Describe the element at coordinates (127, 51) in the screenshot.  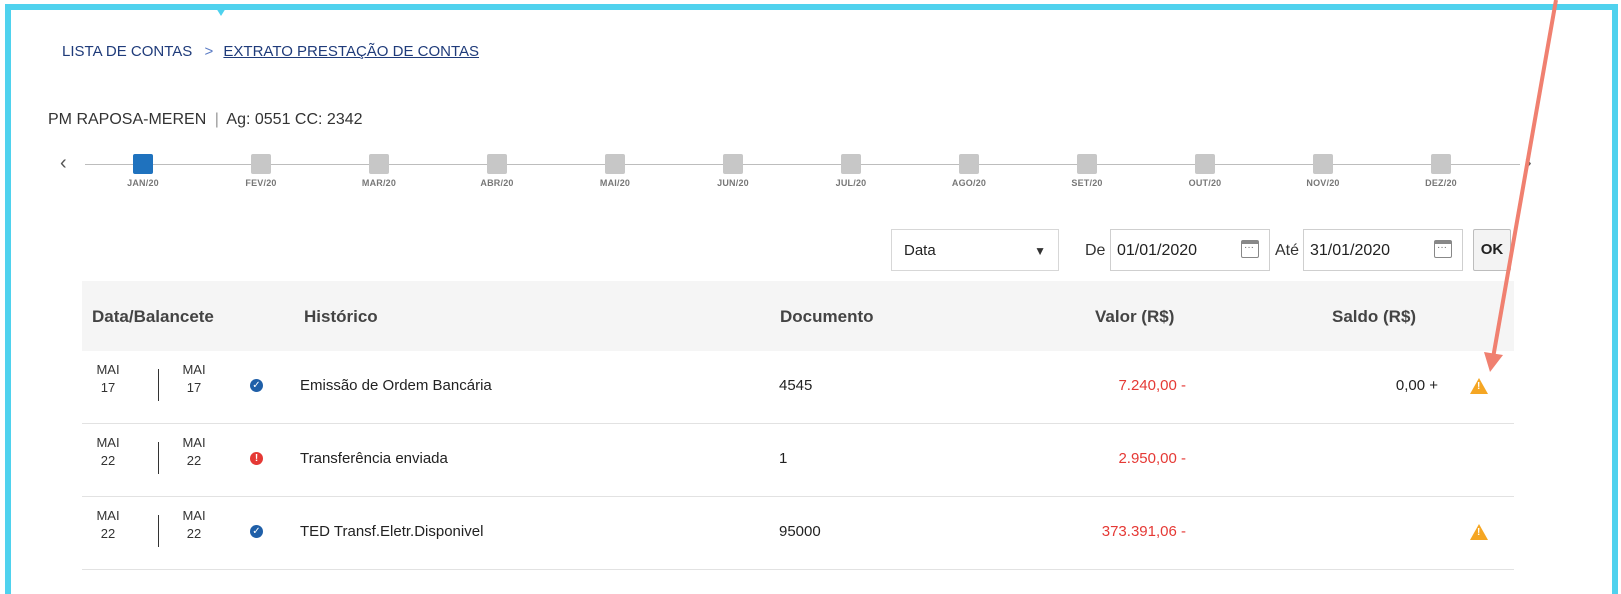
I see `breadcrumb-lista-contas: LISTA DE CONTAS` at that location.